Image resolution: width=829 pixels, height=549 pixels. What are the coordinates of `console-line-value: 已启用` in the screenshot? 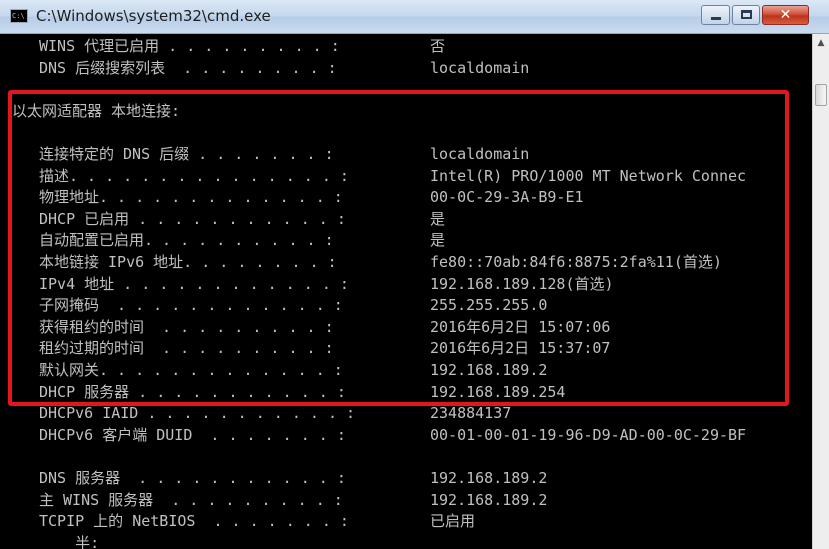 It's located at (453, 521).